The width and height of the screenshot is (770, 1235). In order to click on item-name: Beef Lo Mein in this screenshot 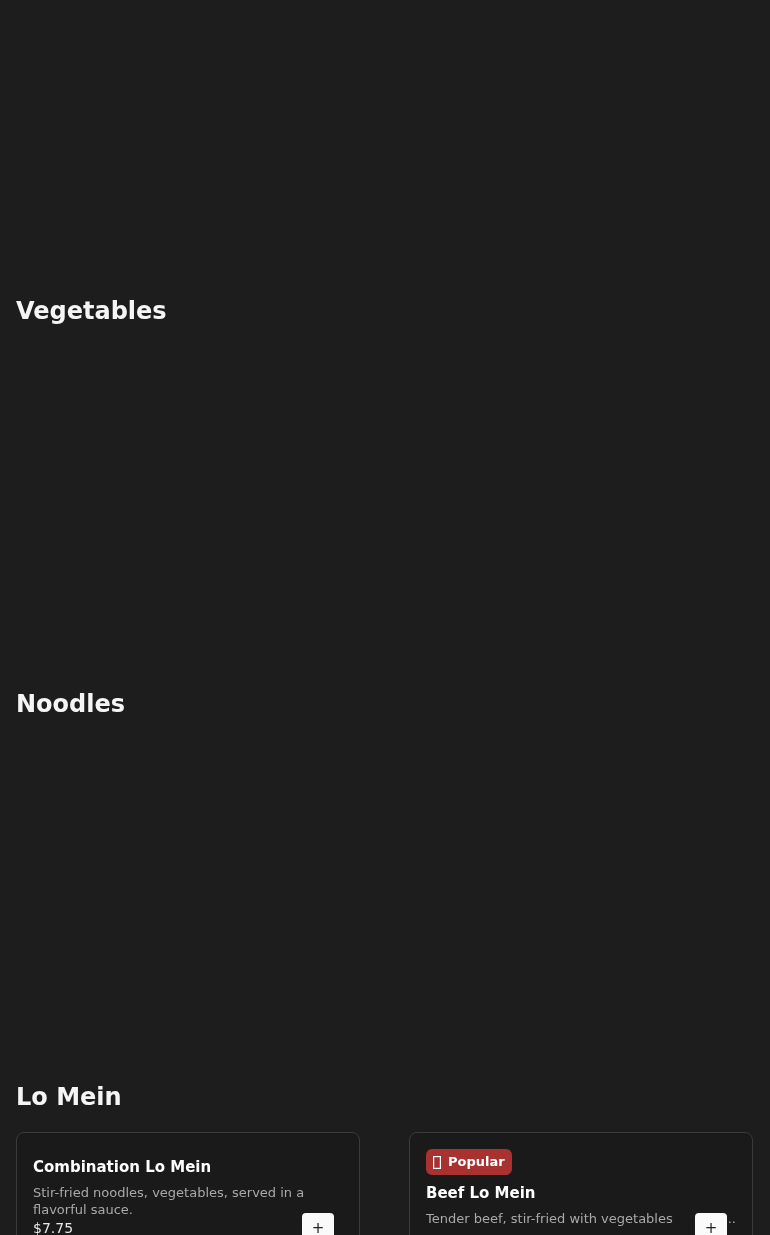, I will do `click(481, 1193)`.